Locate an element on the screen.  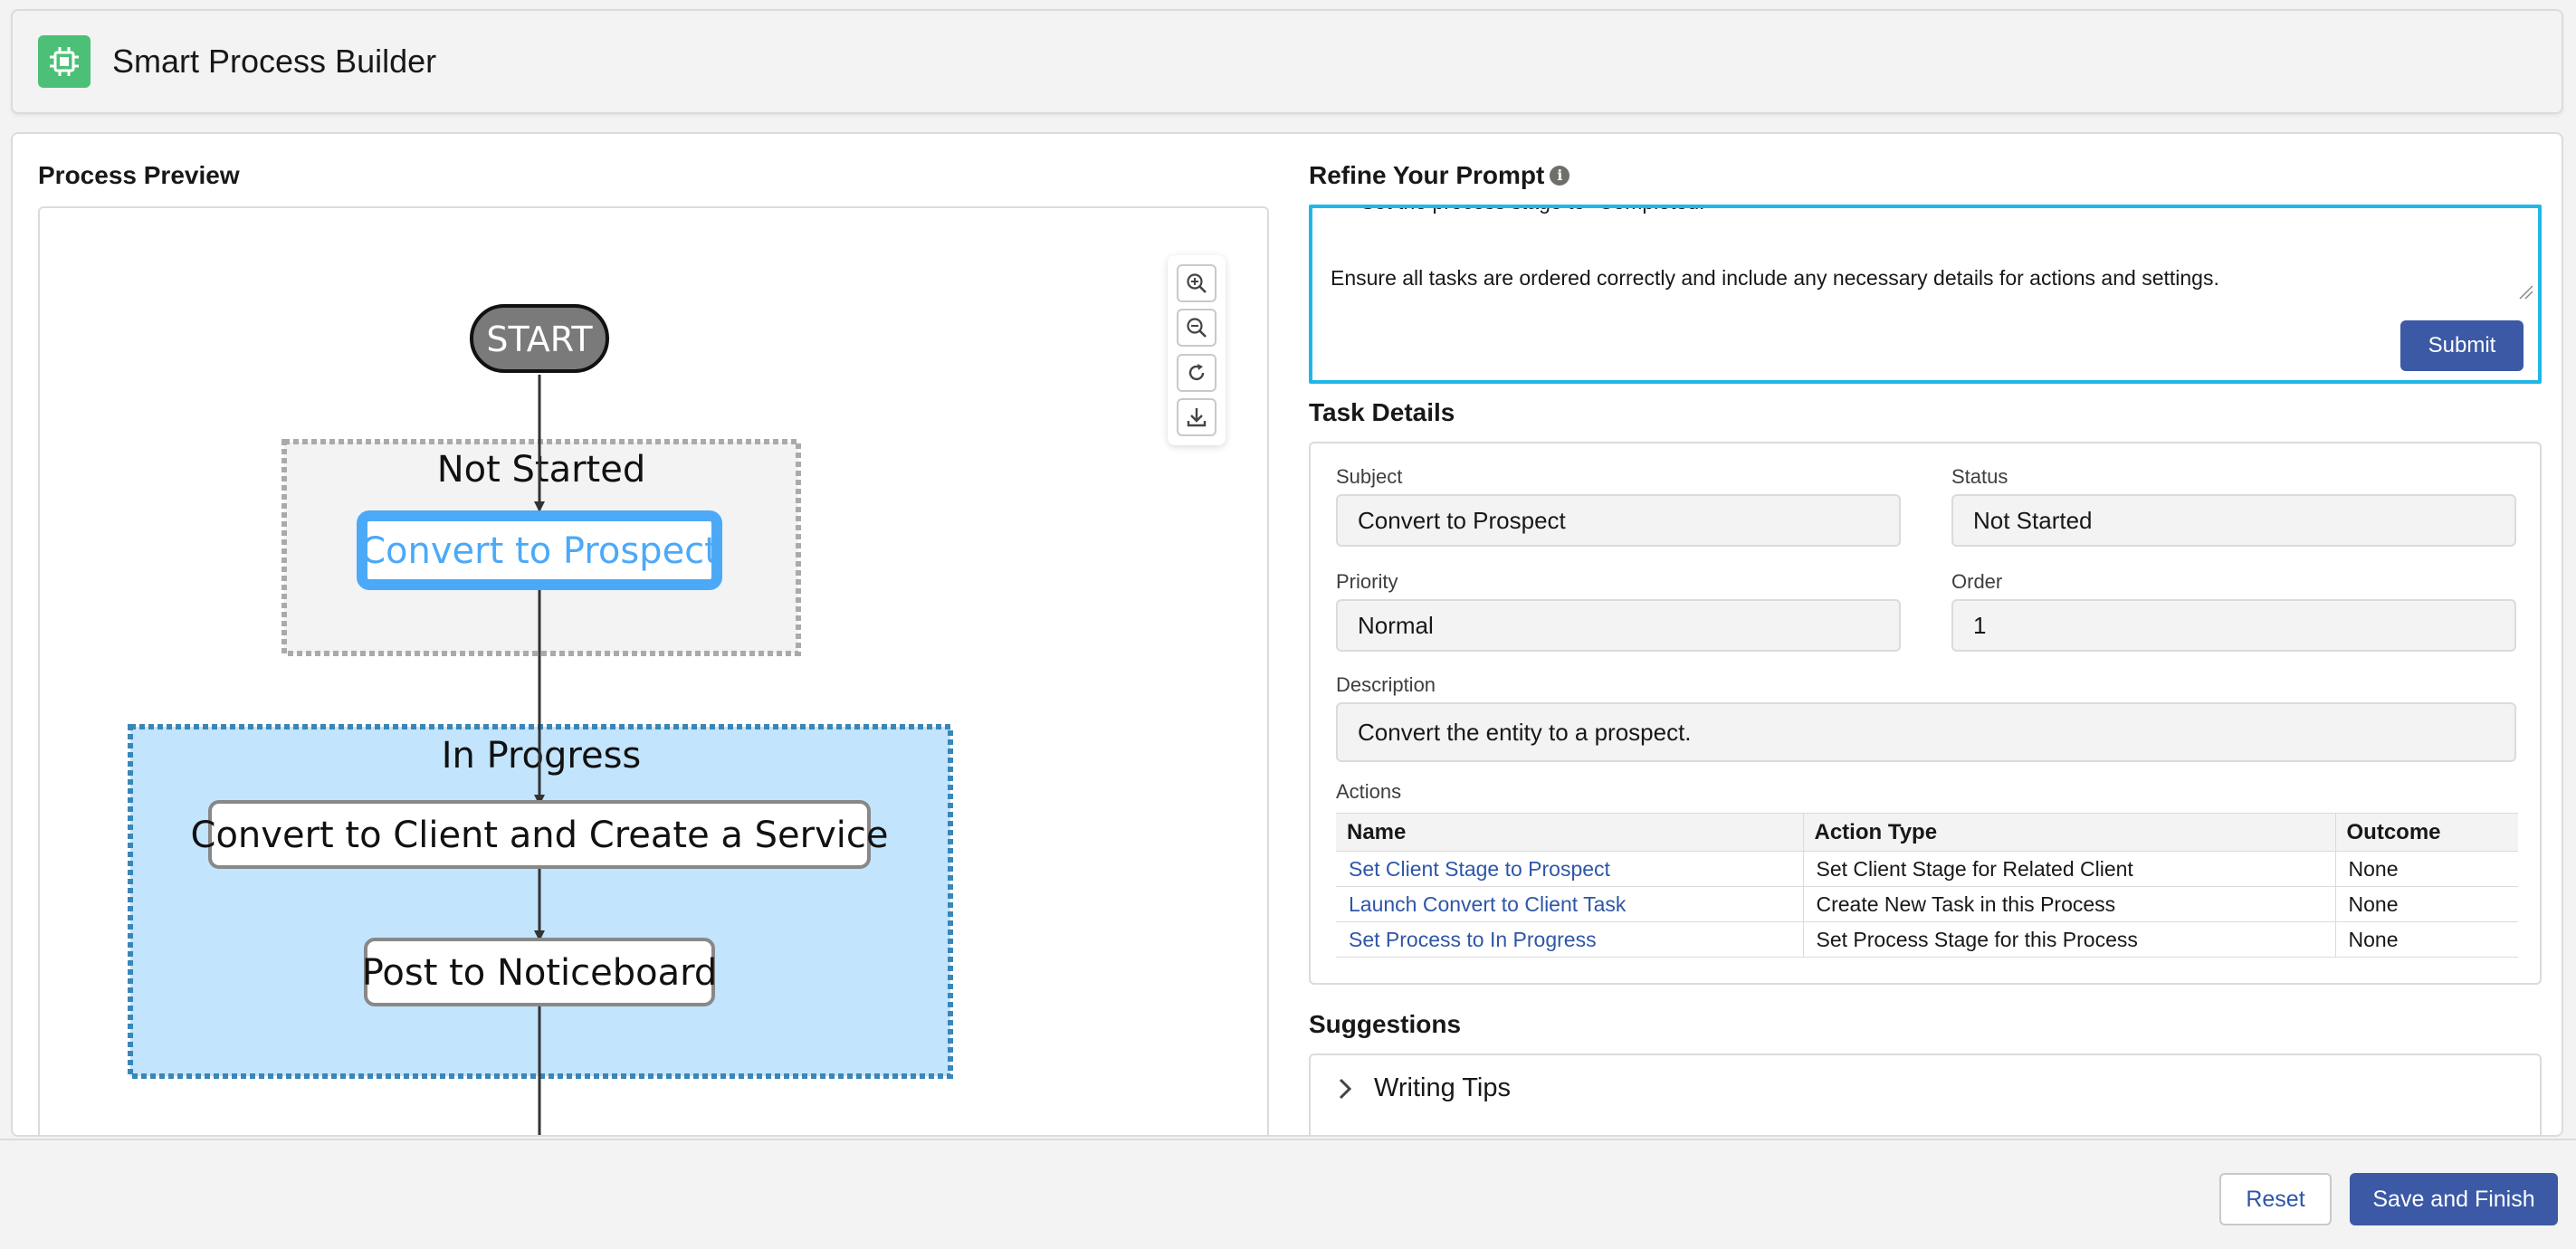
refine-prompt-title: Refine Your Prompt is located at coordinates (1427, 175).